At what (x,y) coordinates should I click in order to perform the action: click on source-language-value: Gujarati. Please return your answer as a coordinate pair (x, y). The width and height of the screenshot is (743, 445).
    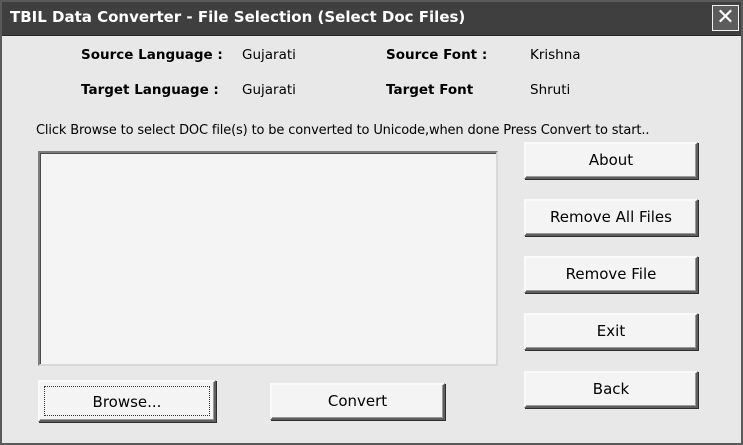
    Looking at the image, I should click on (269, 55).